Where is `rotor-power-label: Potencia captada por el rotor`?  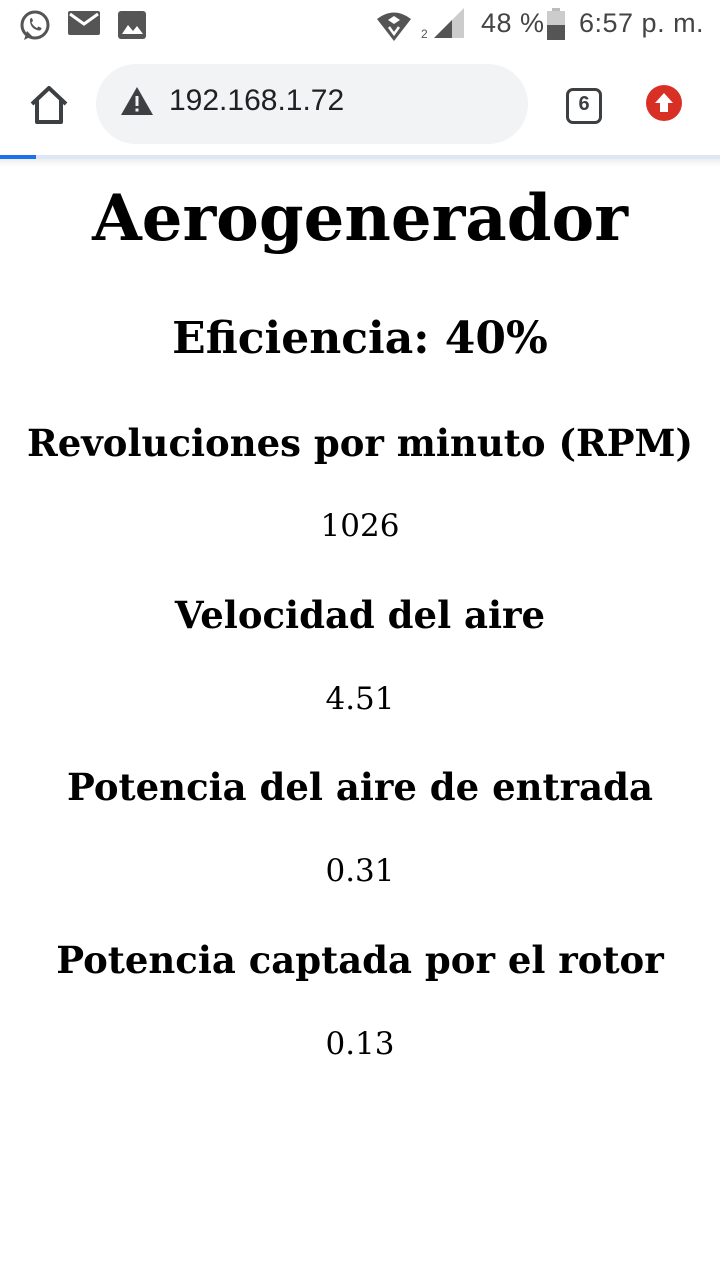 rotor-power-label: Potencia captada por el rotor is located at coordinates (360, 960).